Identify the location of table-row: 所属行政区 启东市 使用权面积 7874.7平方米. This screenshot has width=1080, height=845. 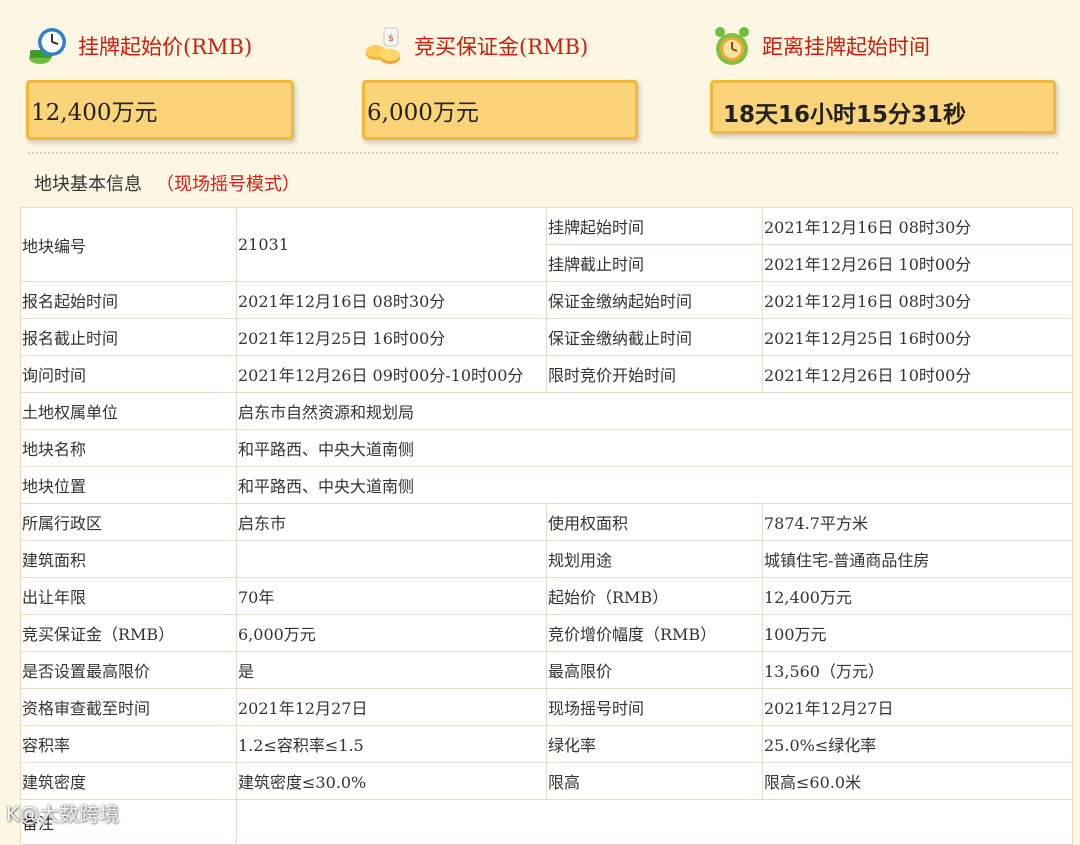
(546, 522).